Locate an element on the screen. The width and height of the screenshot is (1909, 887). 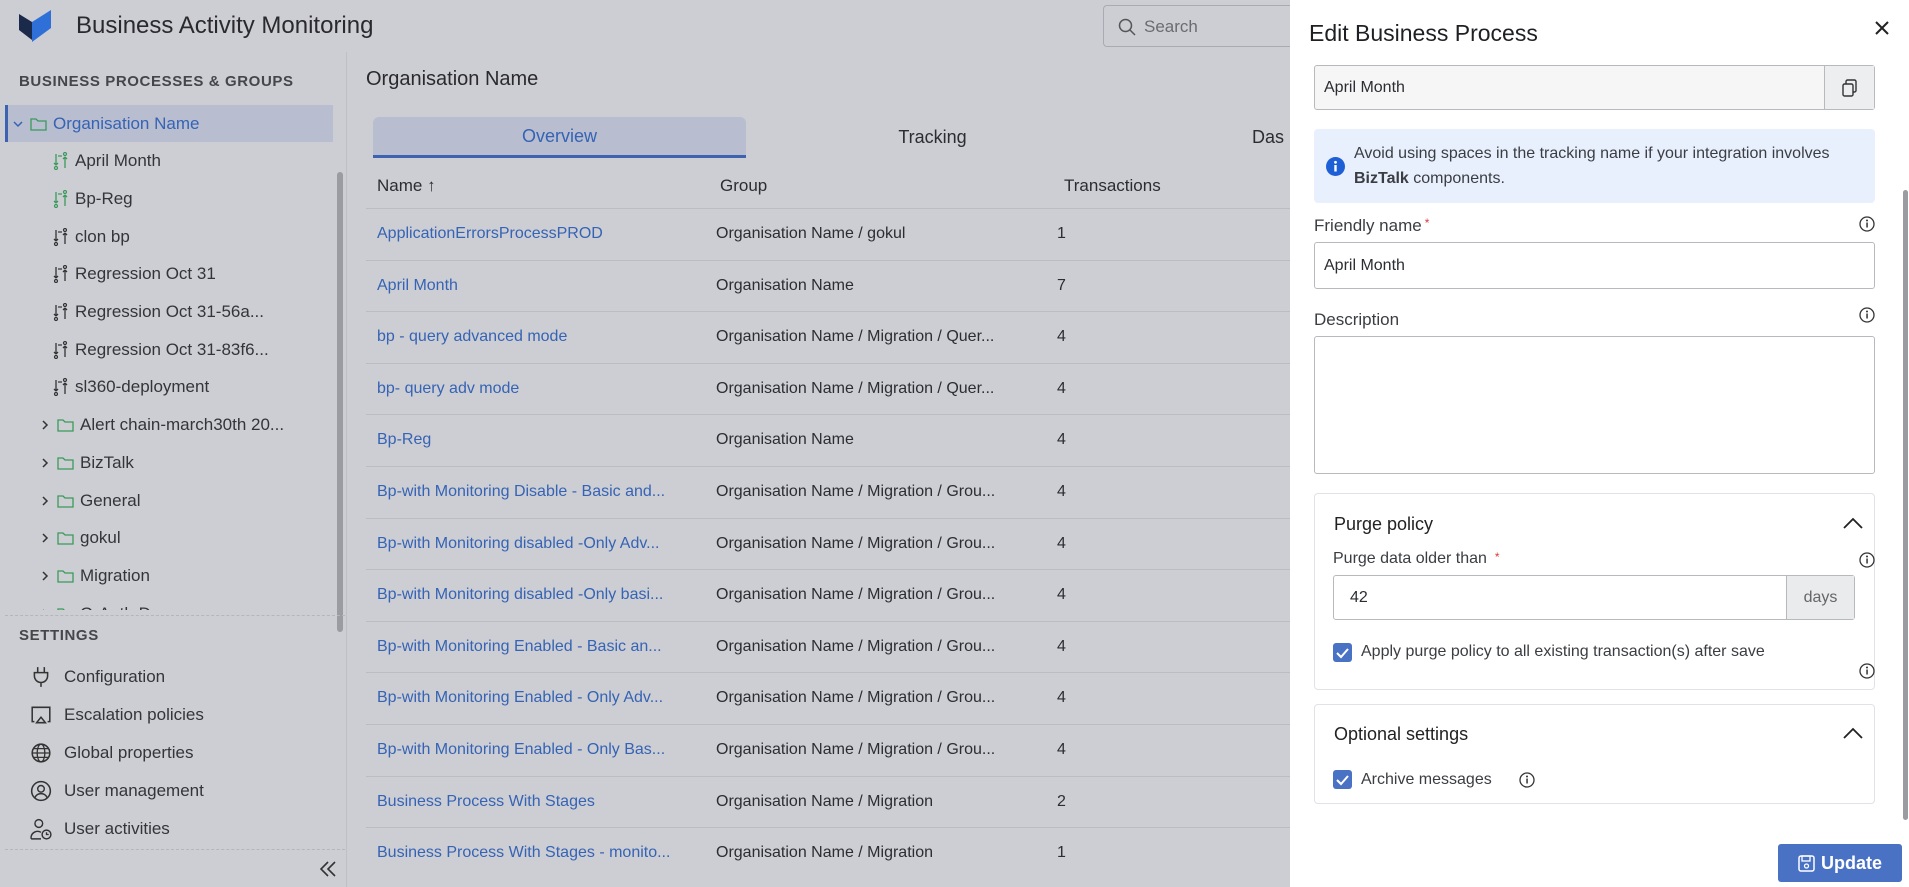
tab-overview: Overview is located at coordinates (559, 137).